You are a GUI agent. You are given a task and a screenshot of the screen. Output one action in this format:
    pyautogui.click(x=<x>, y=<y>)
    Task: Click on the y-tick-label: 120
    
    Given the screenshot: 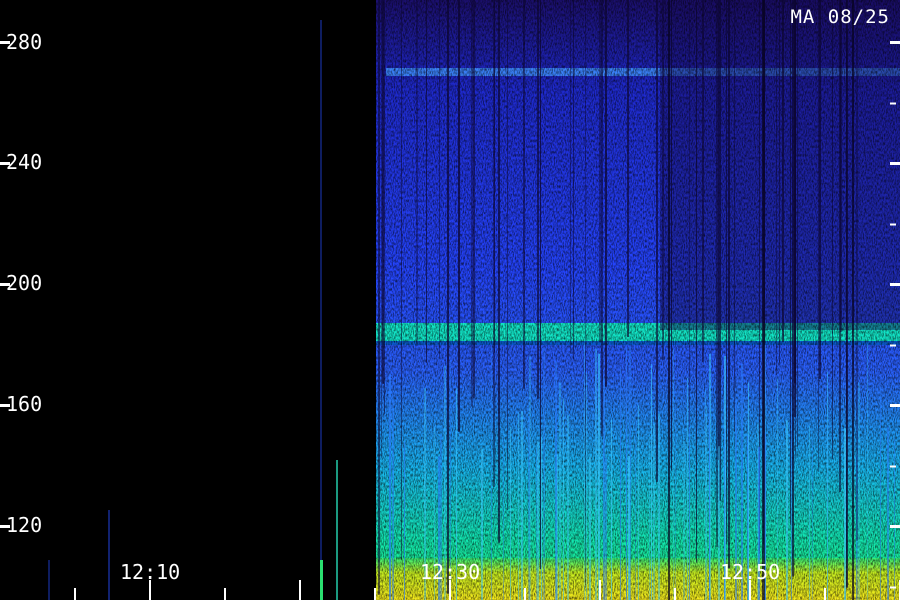 What is the action you would take?
    pyautogui.click(x=24, y=525)
    